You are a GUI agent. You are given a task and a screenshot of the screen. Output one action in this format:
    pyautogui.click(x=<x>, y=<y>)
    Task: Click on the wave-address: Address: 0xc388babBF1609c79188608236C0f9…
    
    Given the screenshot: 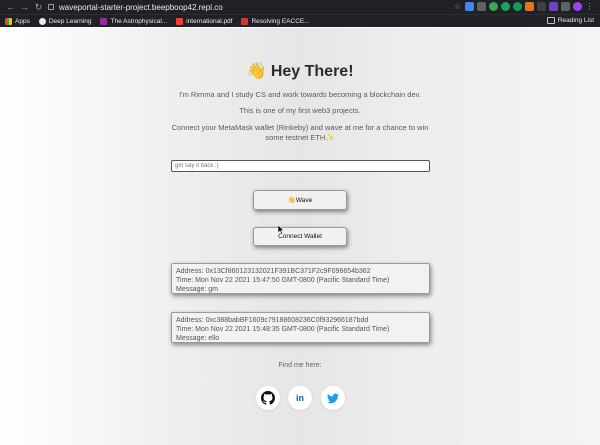 What is the action you would take?
    pyautogui.click(x=272, y=320)
    